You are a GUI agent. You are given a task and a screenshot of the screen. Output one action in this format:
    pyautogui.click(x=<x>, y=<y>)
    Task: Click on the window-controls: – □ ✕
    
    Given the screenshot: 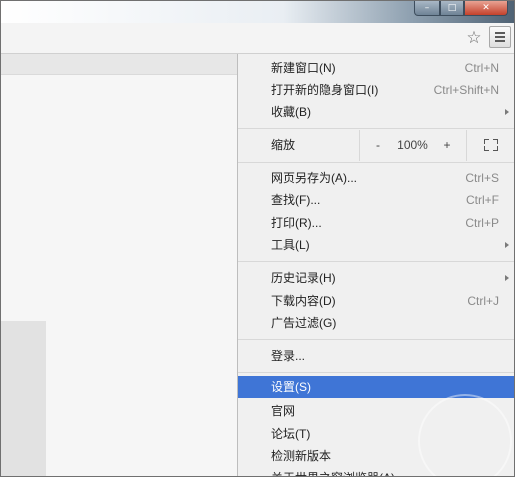 What is the action you would take?
    pyautogui.click(x=461, y=9)
    